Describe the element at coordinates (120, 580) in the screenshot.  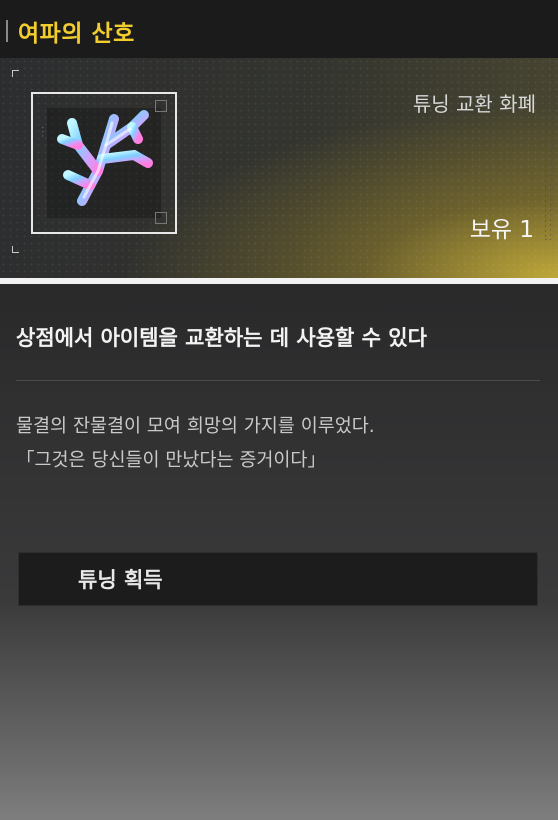
I see `acquire-source-label: 튜닝 획득` at that location.